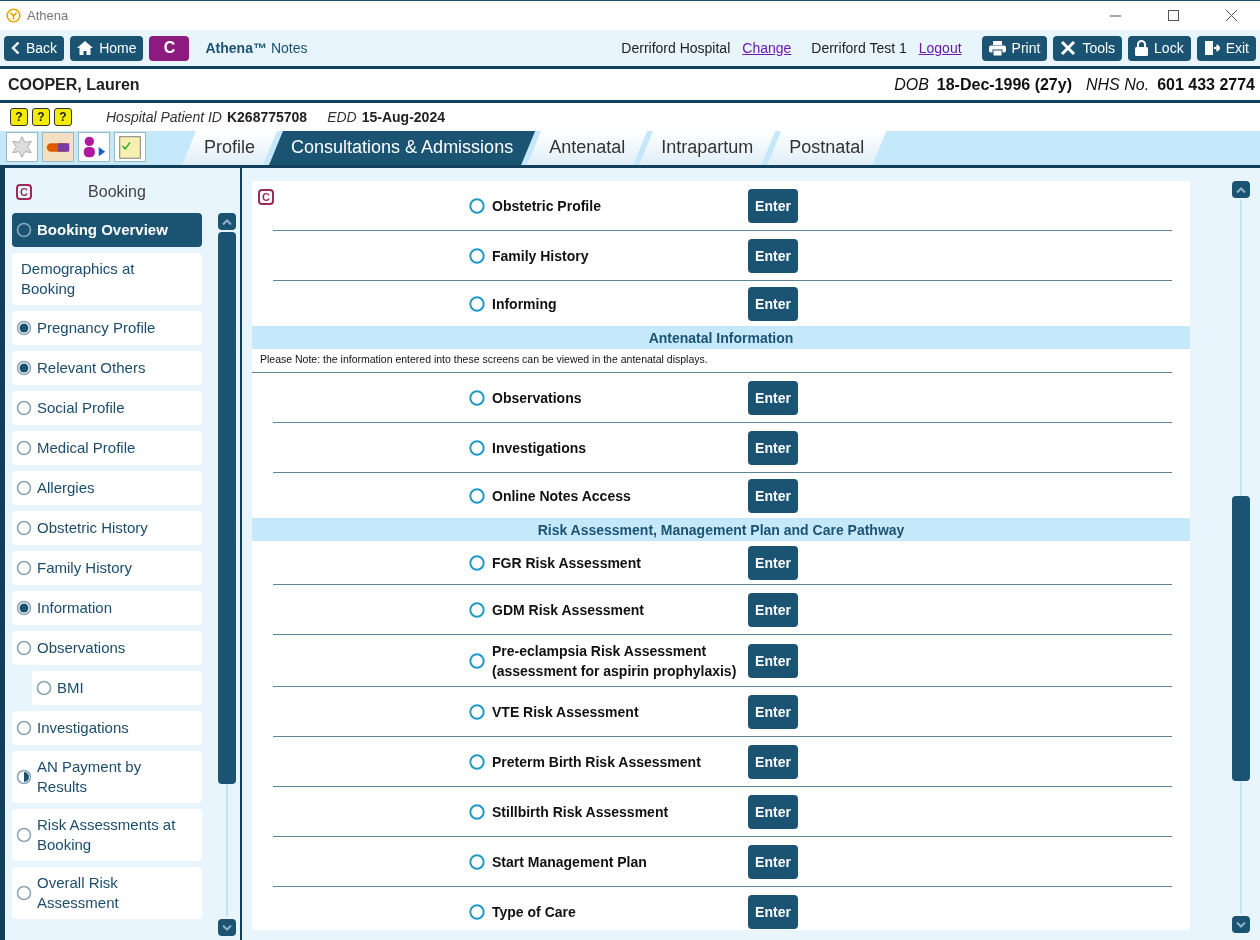 Image resolution: width=1260 pixels, height=940 pixels. Describe the element at coordinates (169, 48) in the screenshot. I see `c-button: C` at that location.